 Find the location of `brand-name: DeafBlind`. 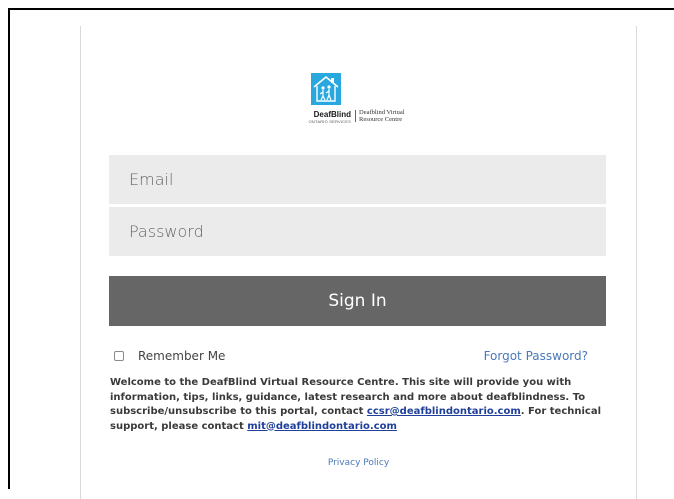

brand-name: DeafBlind is located at coordinates (332, 114).